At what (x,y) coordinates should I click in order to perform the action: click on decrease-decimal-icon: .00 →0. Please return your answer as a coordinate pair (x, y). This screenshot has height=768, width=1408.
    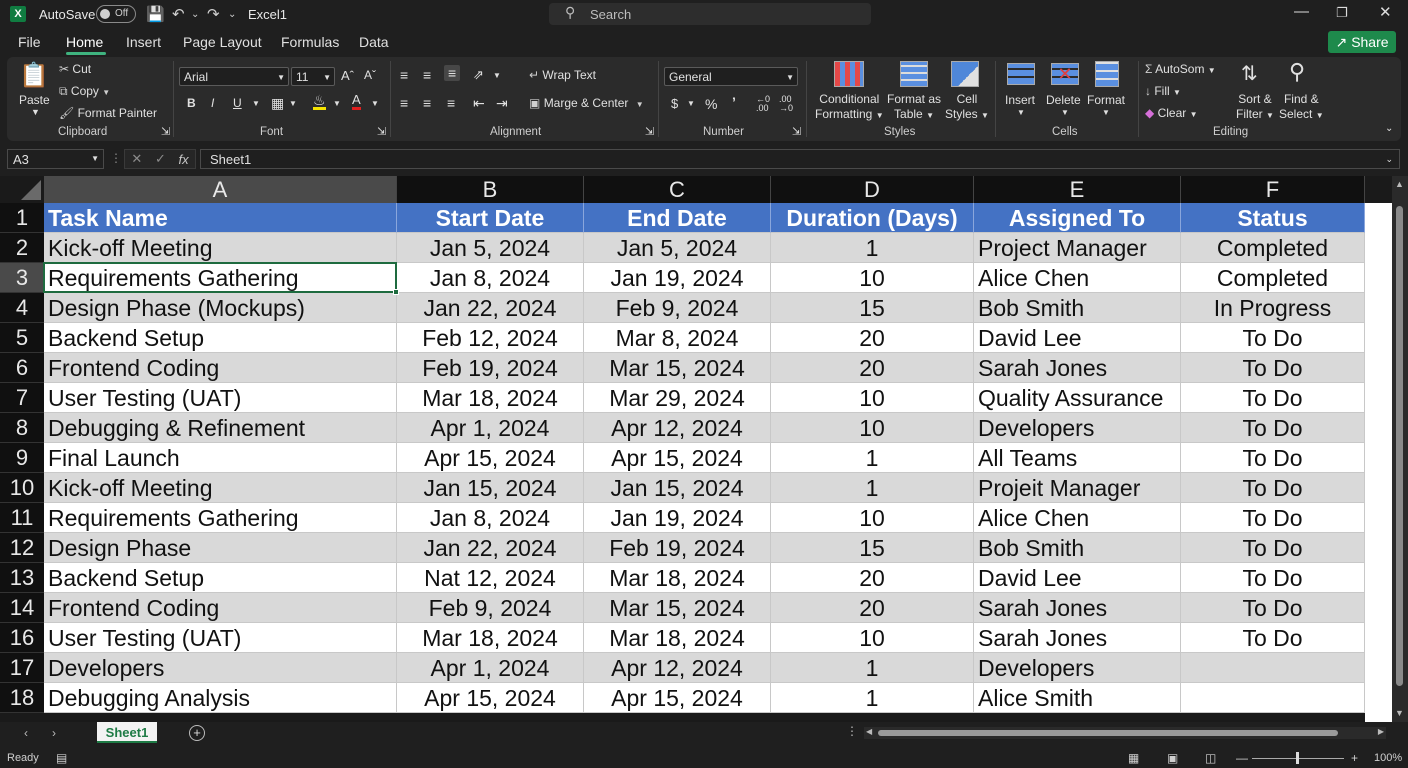
    Looking at the image, I should click on (786, 104).